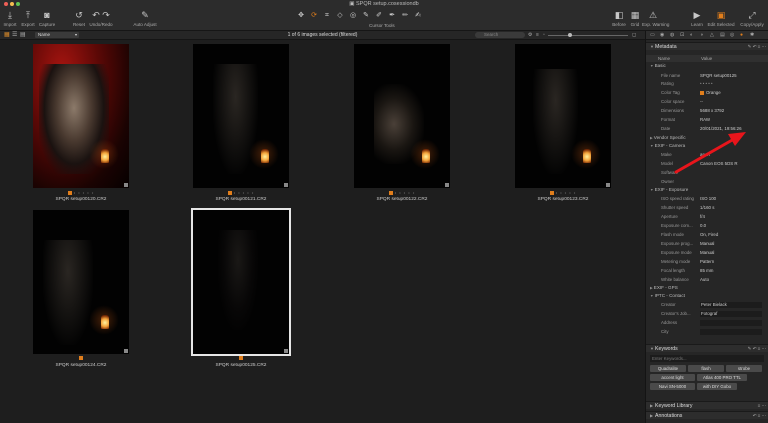 Image resolution: width=768 pixels, height=423 pixels. What do you see at coordinates (710, 153) in the screenshot?
I see `annotation-arrow-icon` at bounding box center [710, 153].